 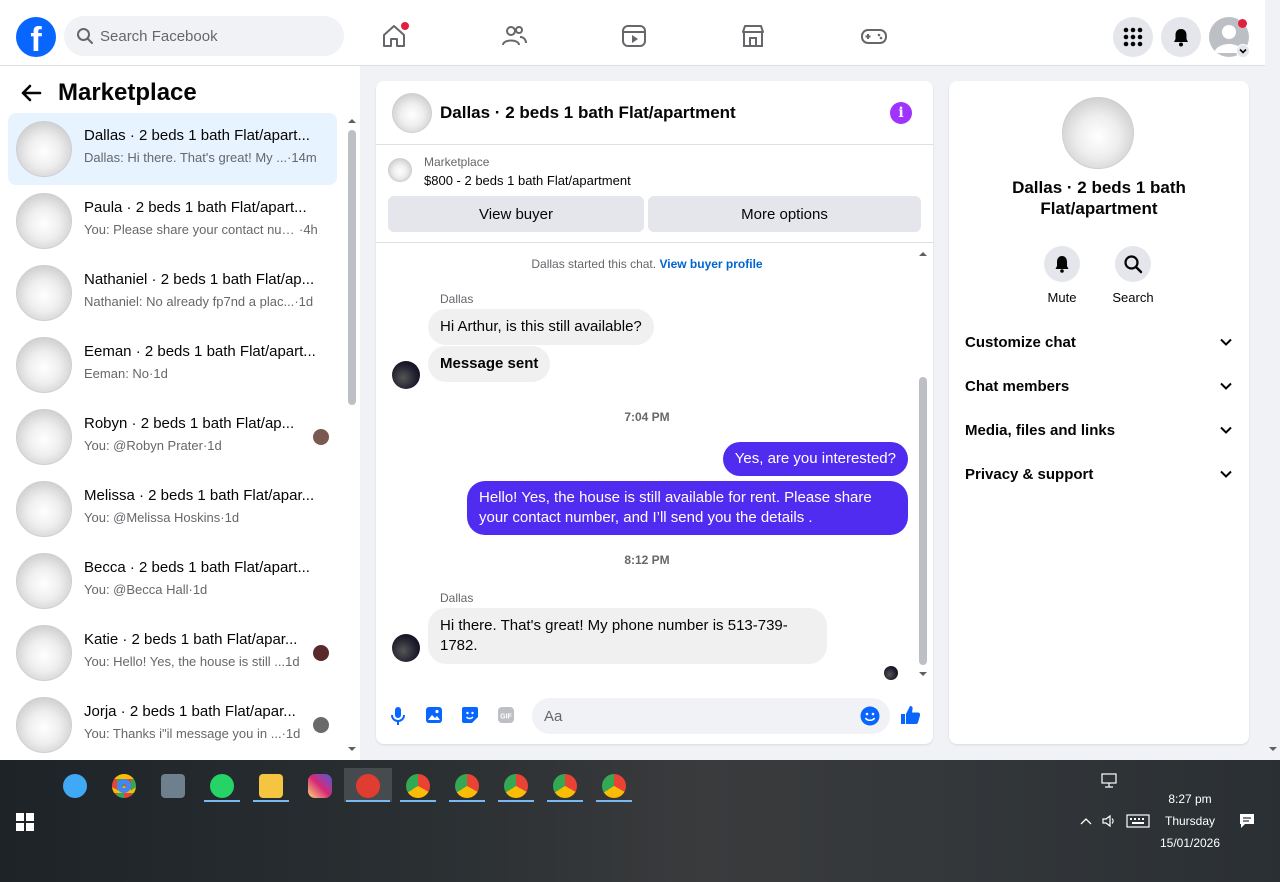 What do you see at coordinates (910, 715) in the screenshot?
I see `thumbs-up-icon` at bounding box center [910, 715].